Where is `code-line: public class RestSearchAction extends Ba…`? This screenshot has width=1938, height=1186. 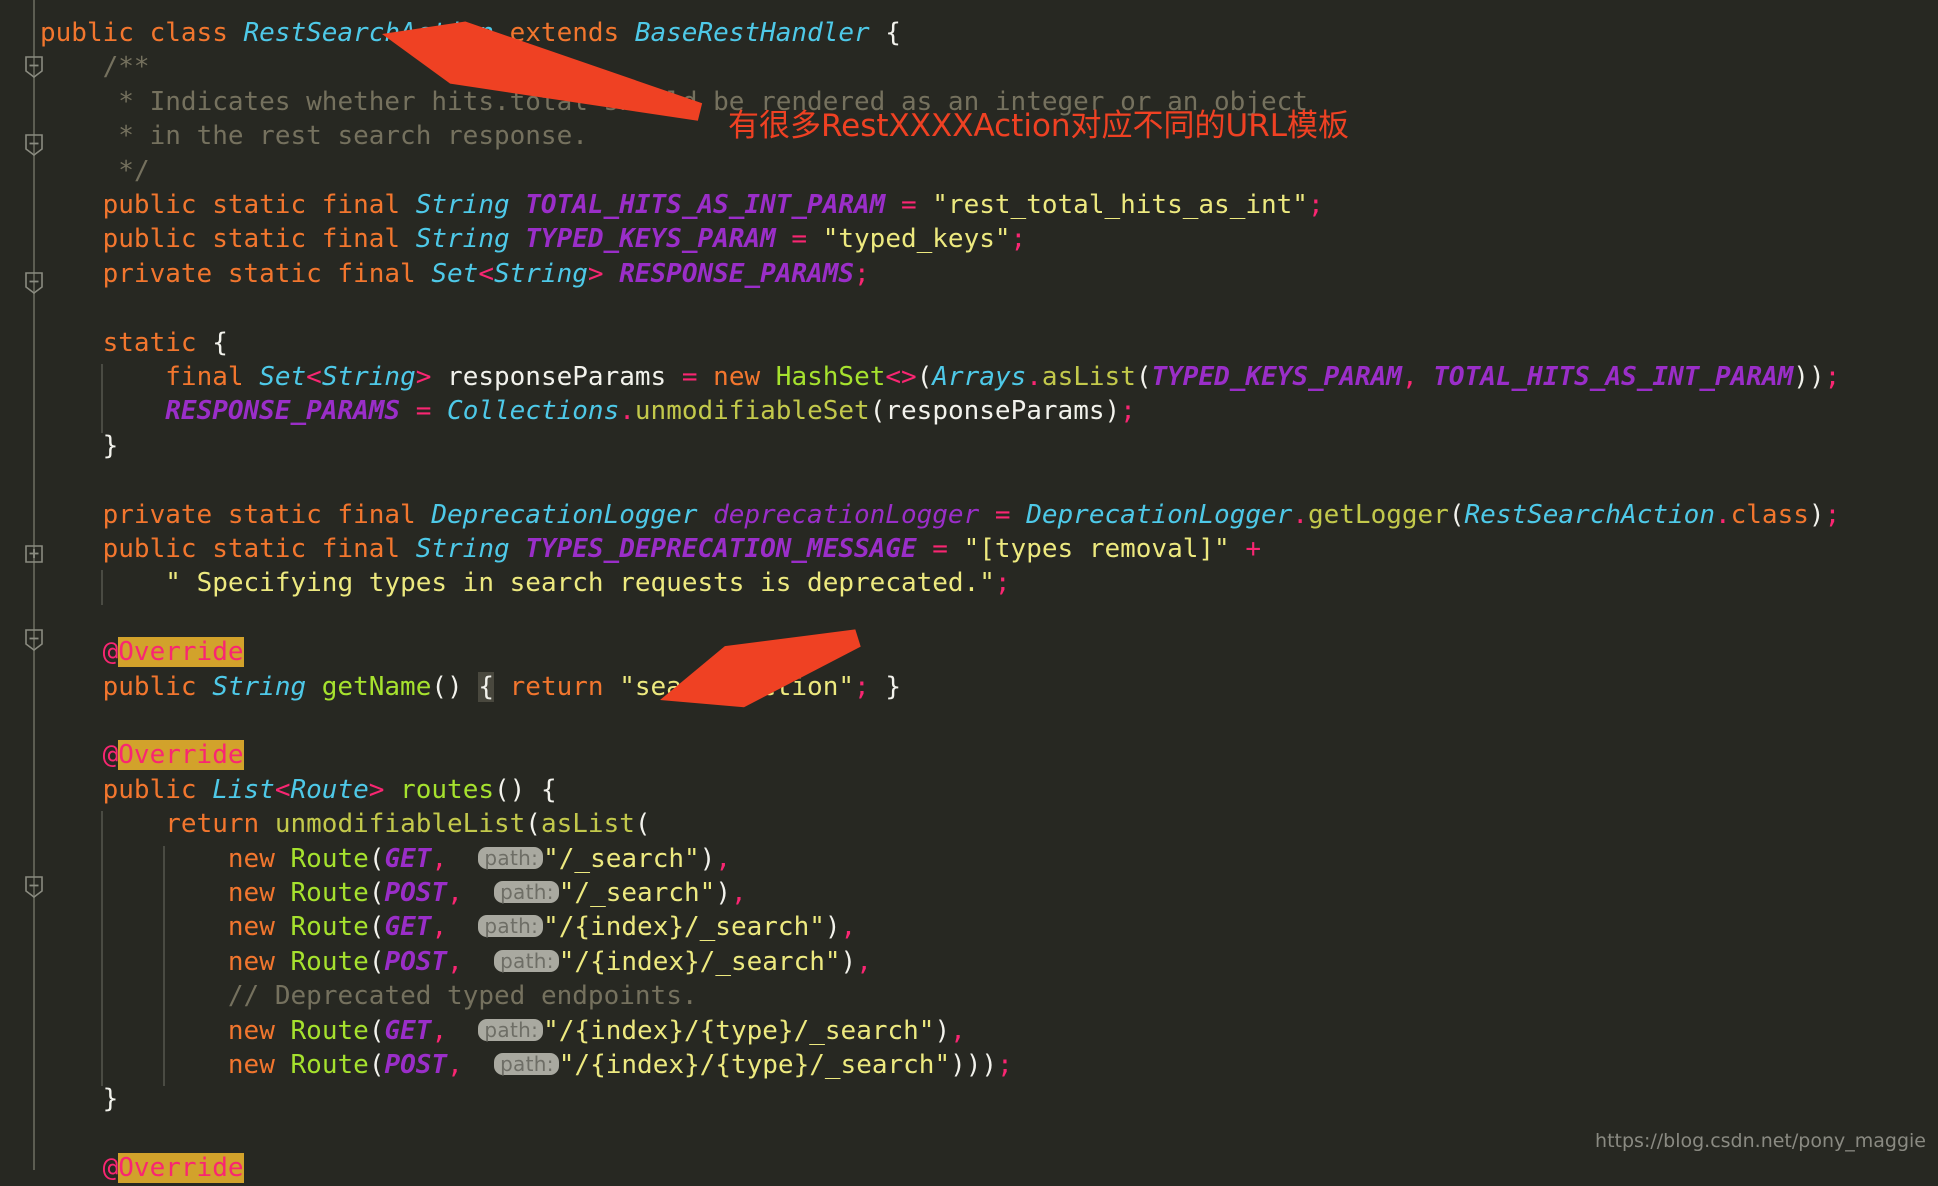 code-line: public class RestSearchAction extends Ba… is located at coordinates (470, 33).